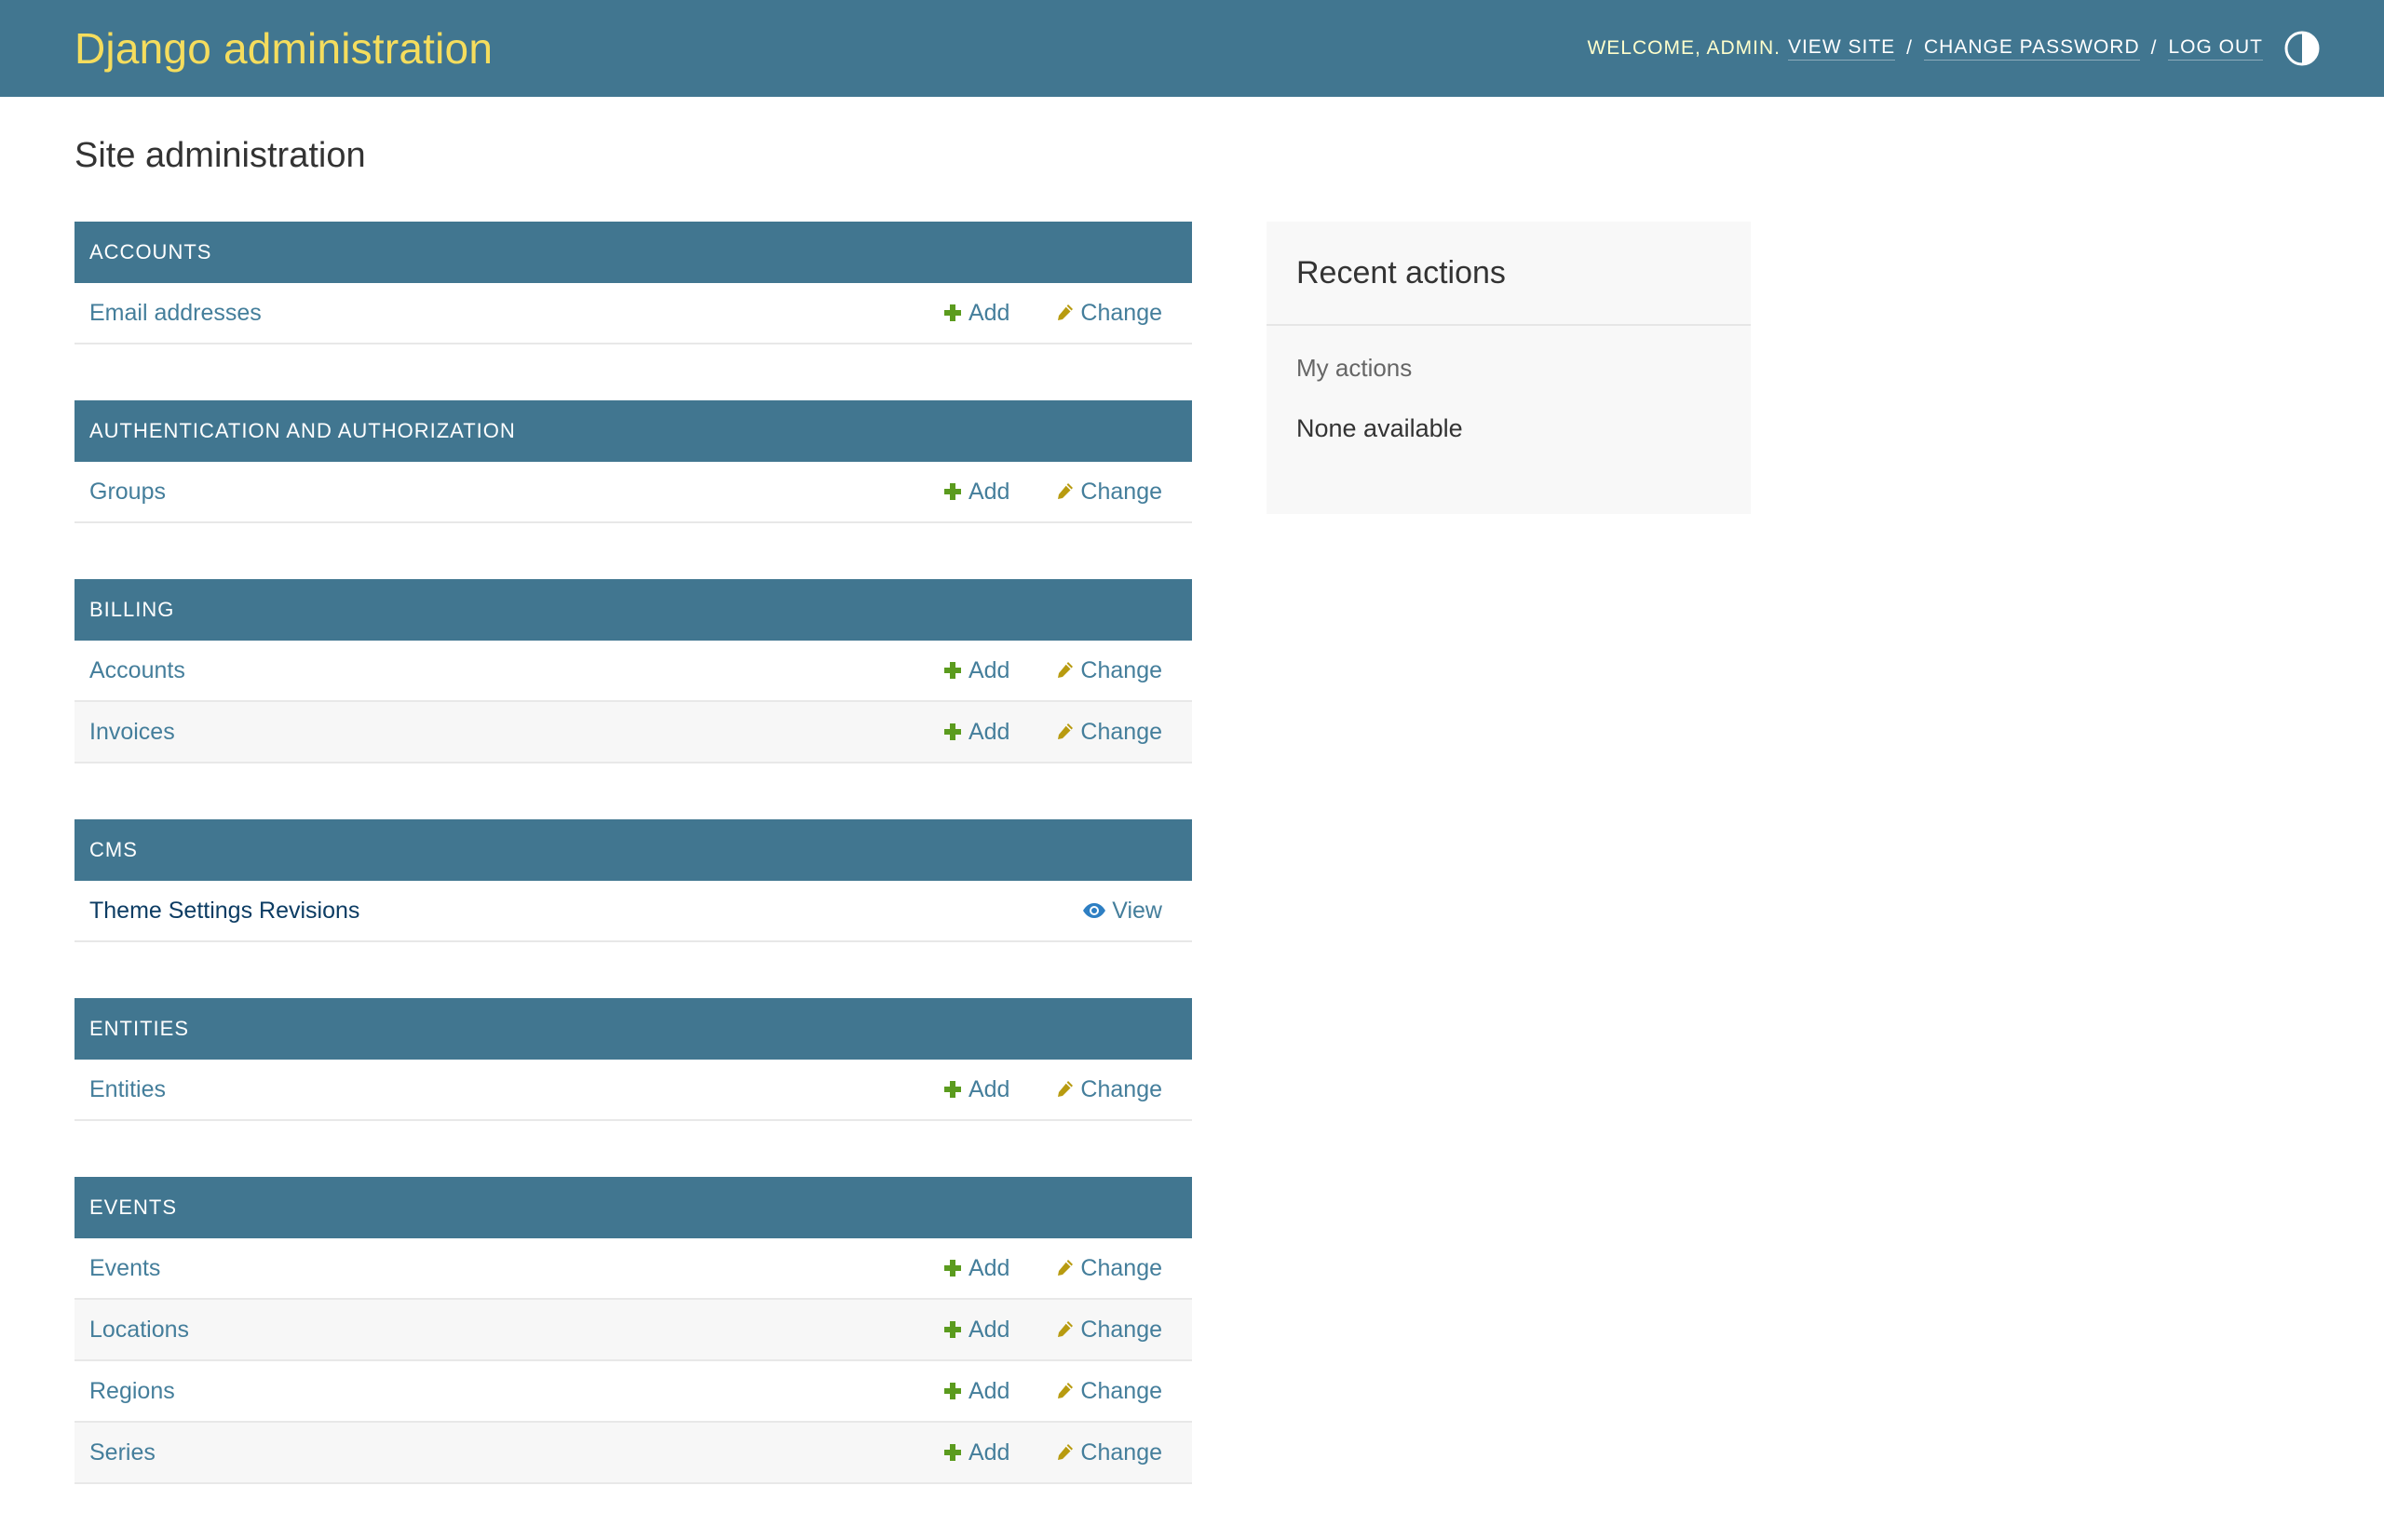 The width and height of the screenshot is (2384, 1540). I want to click on theme-toggle-button, so click(2302, 49).